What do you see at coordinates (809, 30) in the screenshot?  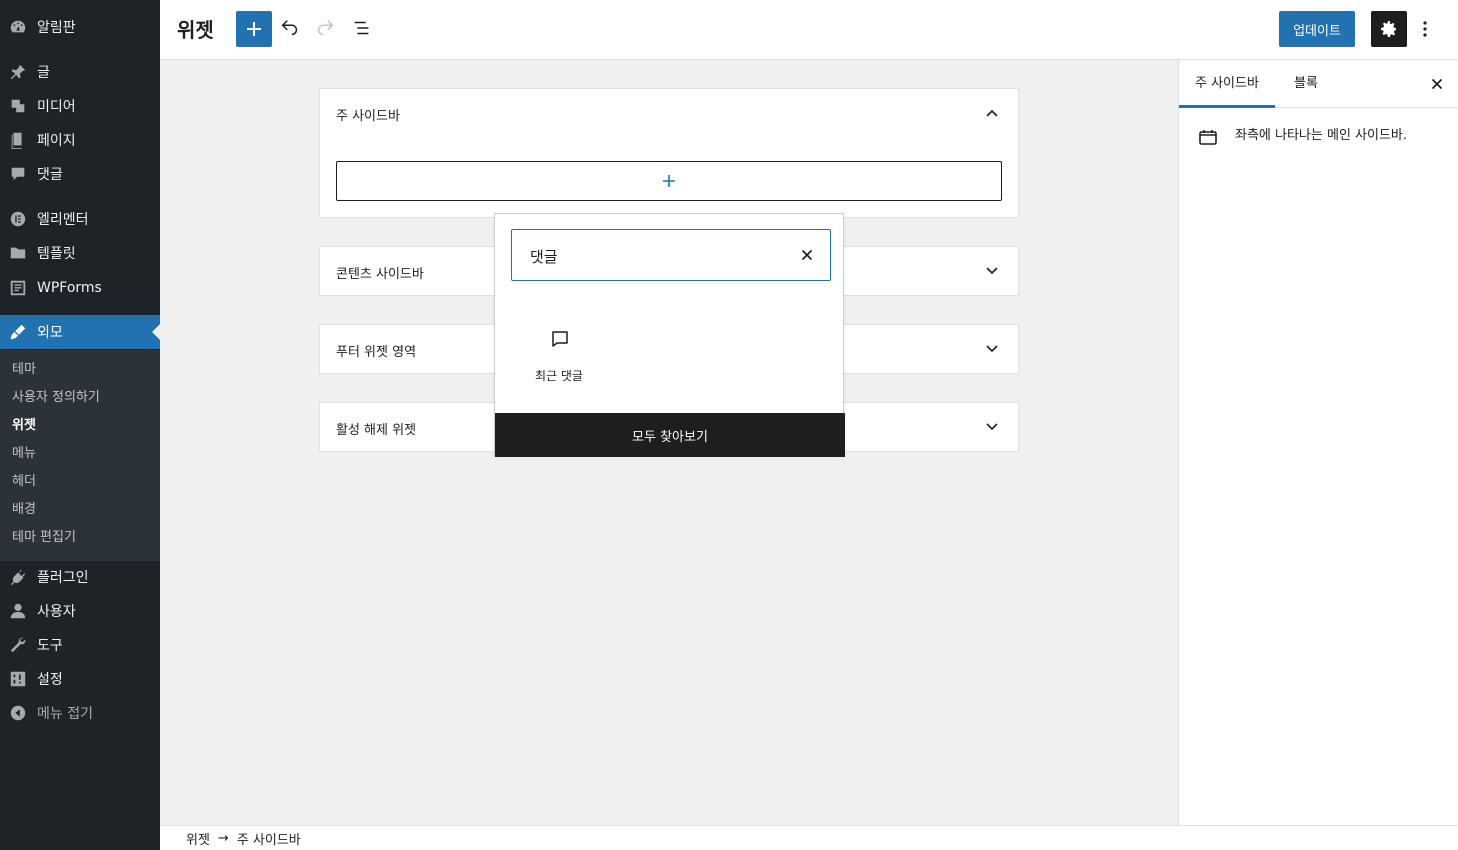 I see `editor-header: 위젯 업데이트` at bounding box center [809, 30].